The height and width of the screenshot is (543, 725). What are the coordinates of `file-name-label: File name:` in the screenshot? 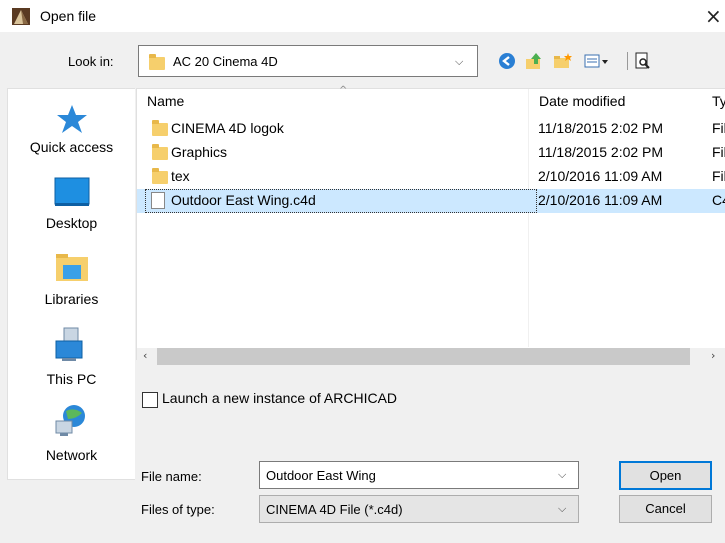 It's located at (171, 476).